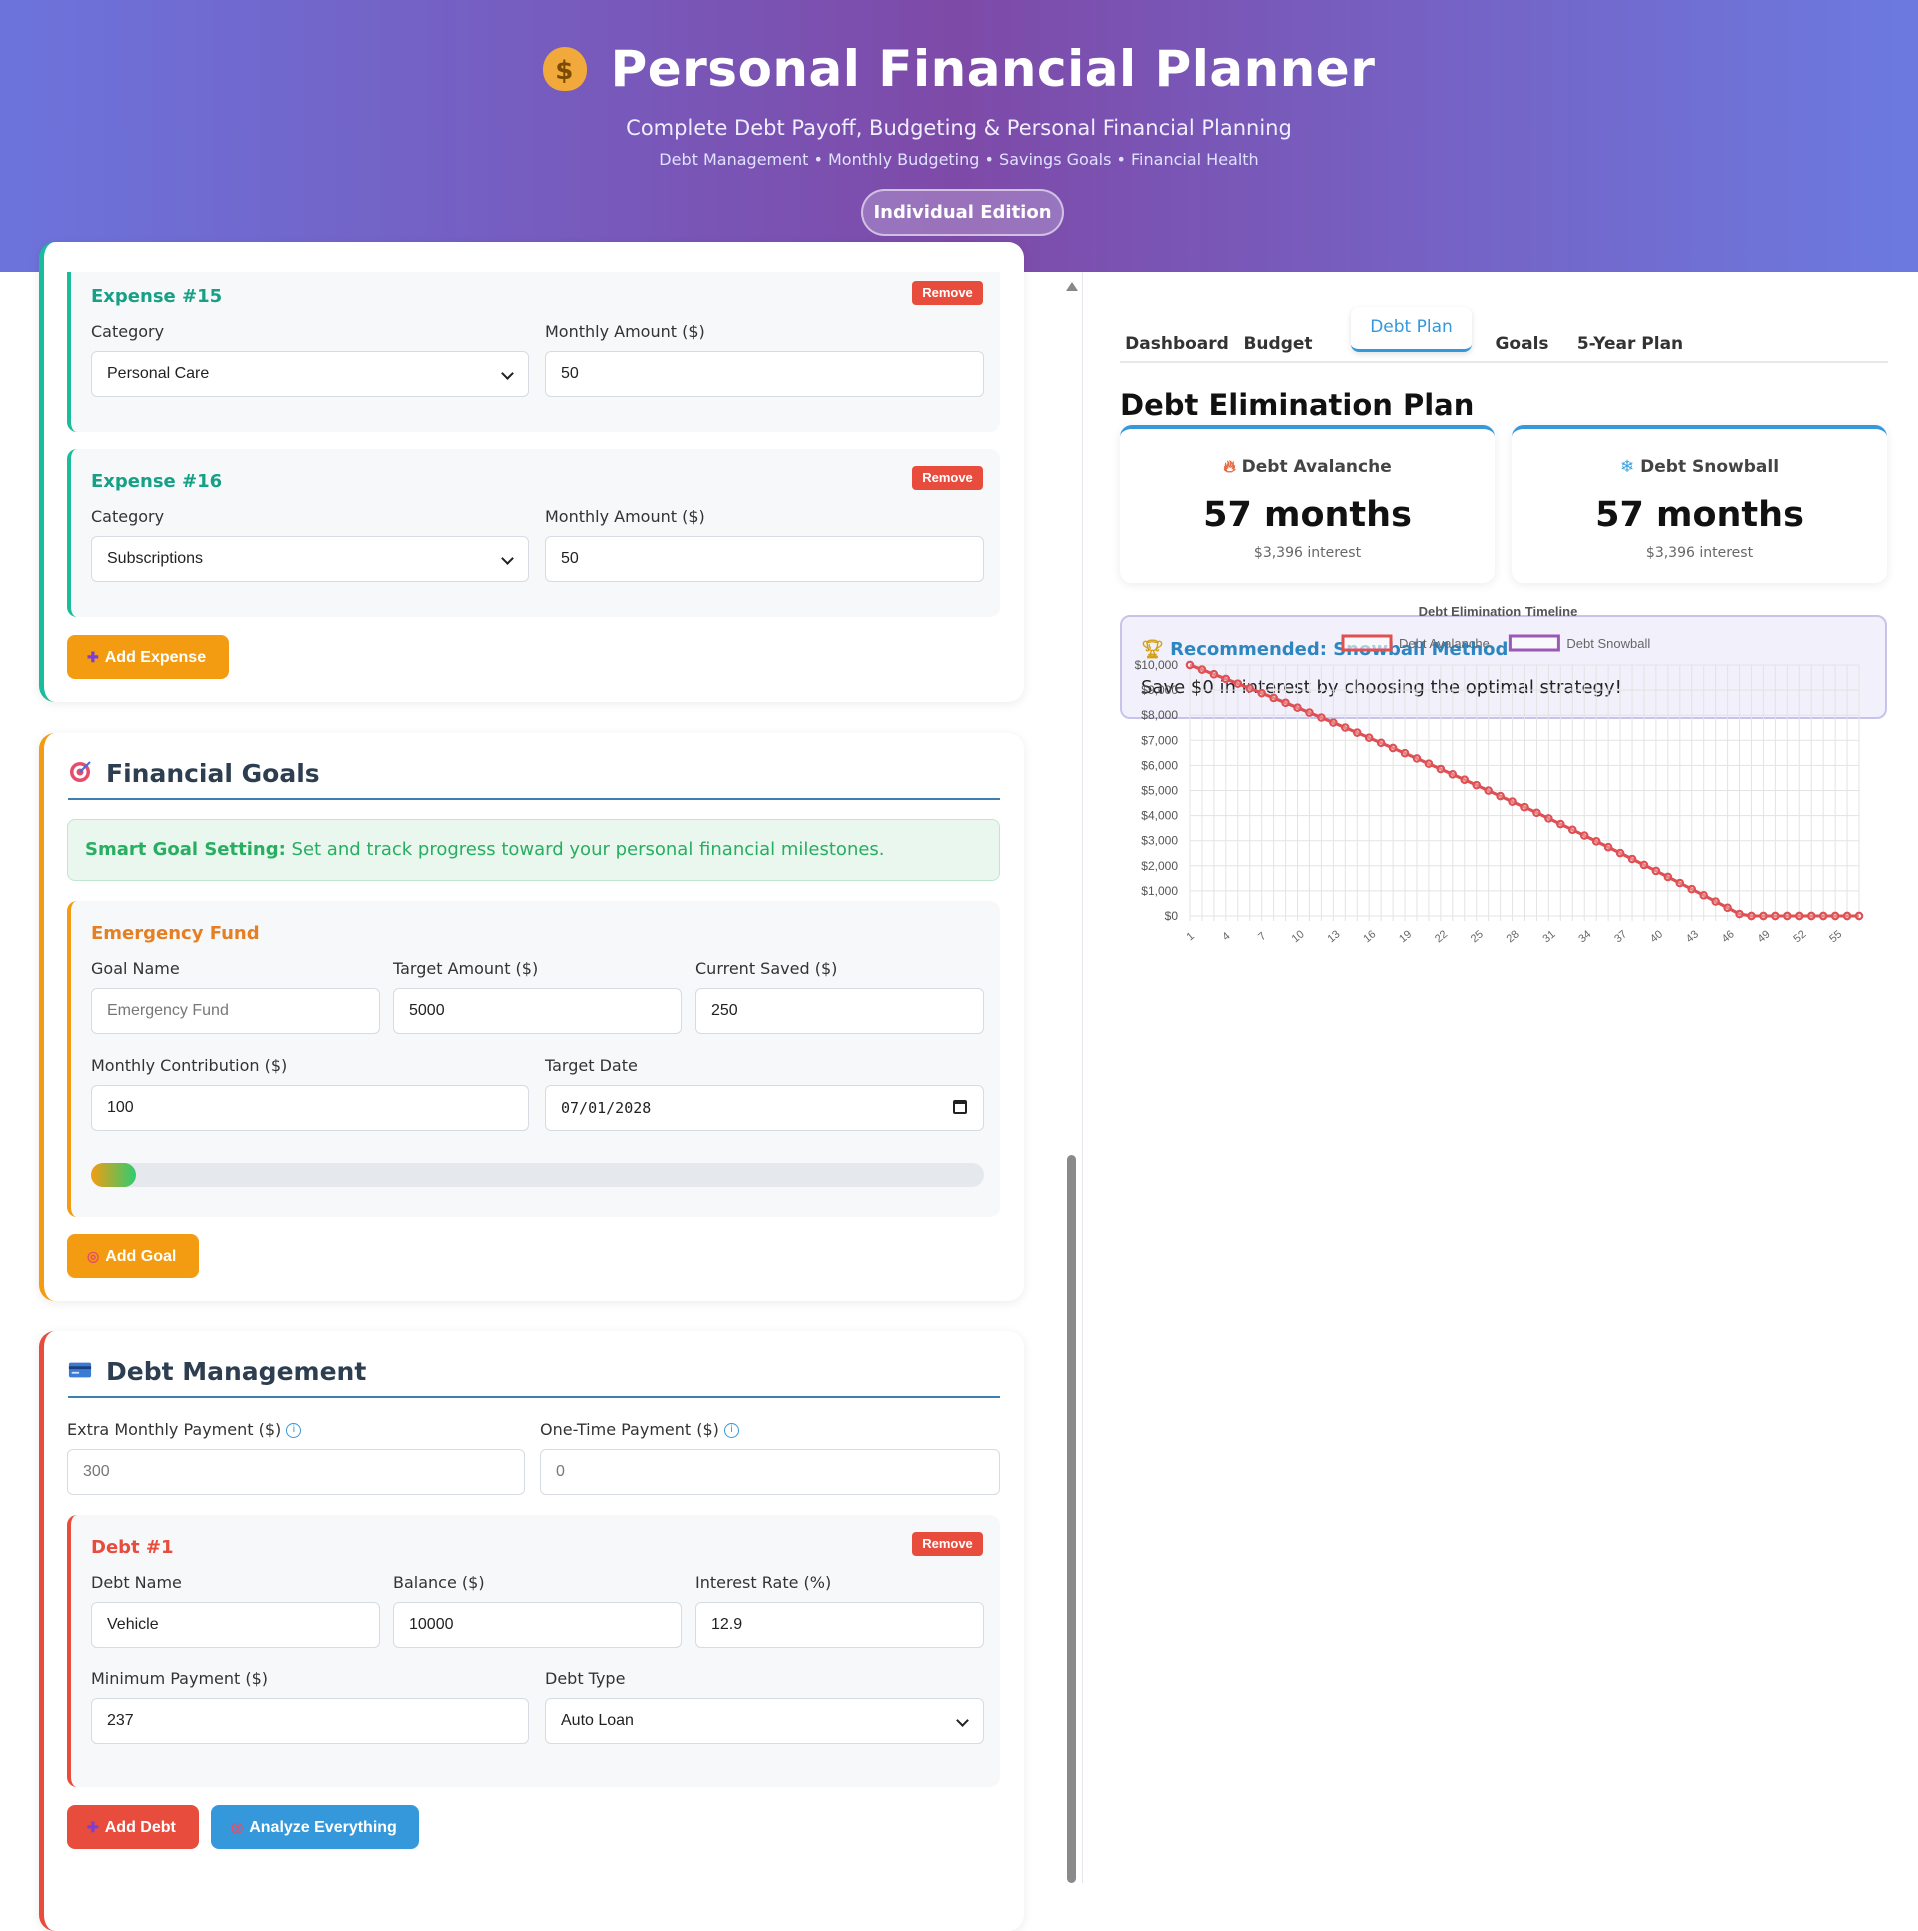 Image resolution: width=1918 pixels, height=1931 pixels. I want to click on add-debt-button: ✚ Add Debt, so click(133, 1827).